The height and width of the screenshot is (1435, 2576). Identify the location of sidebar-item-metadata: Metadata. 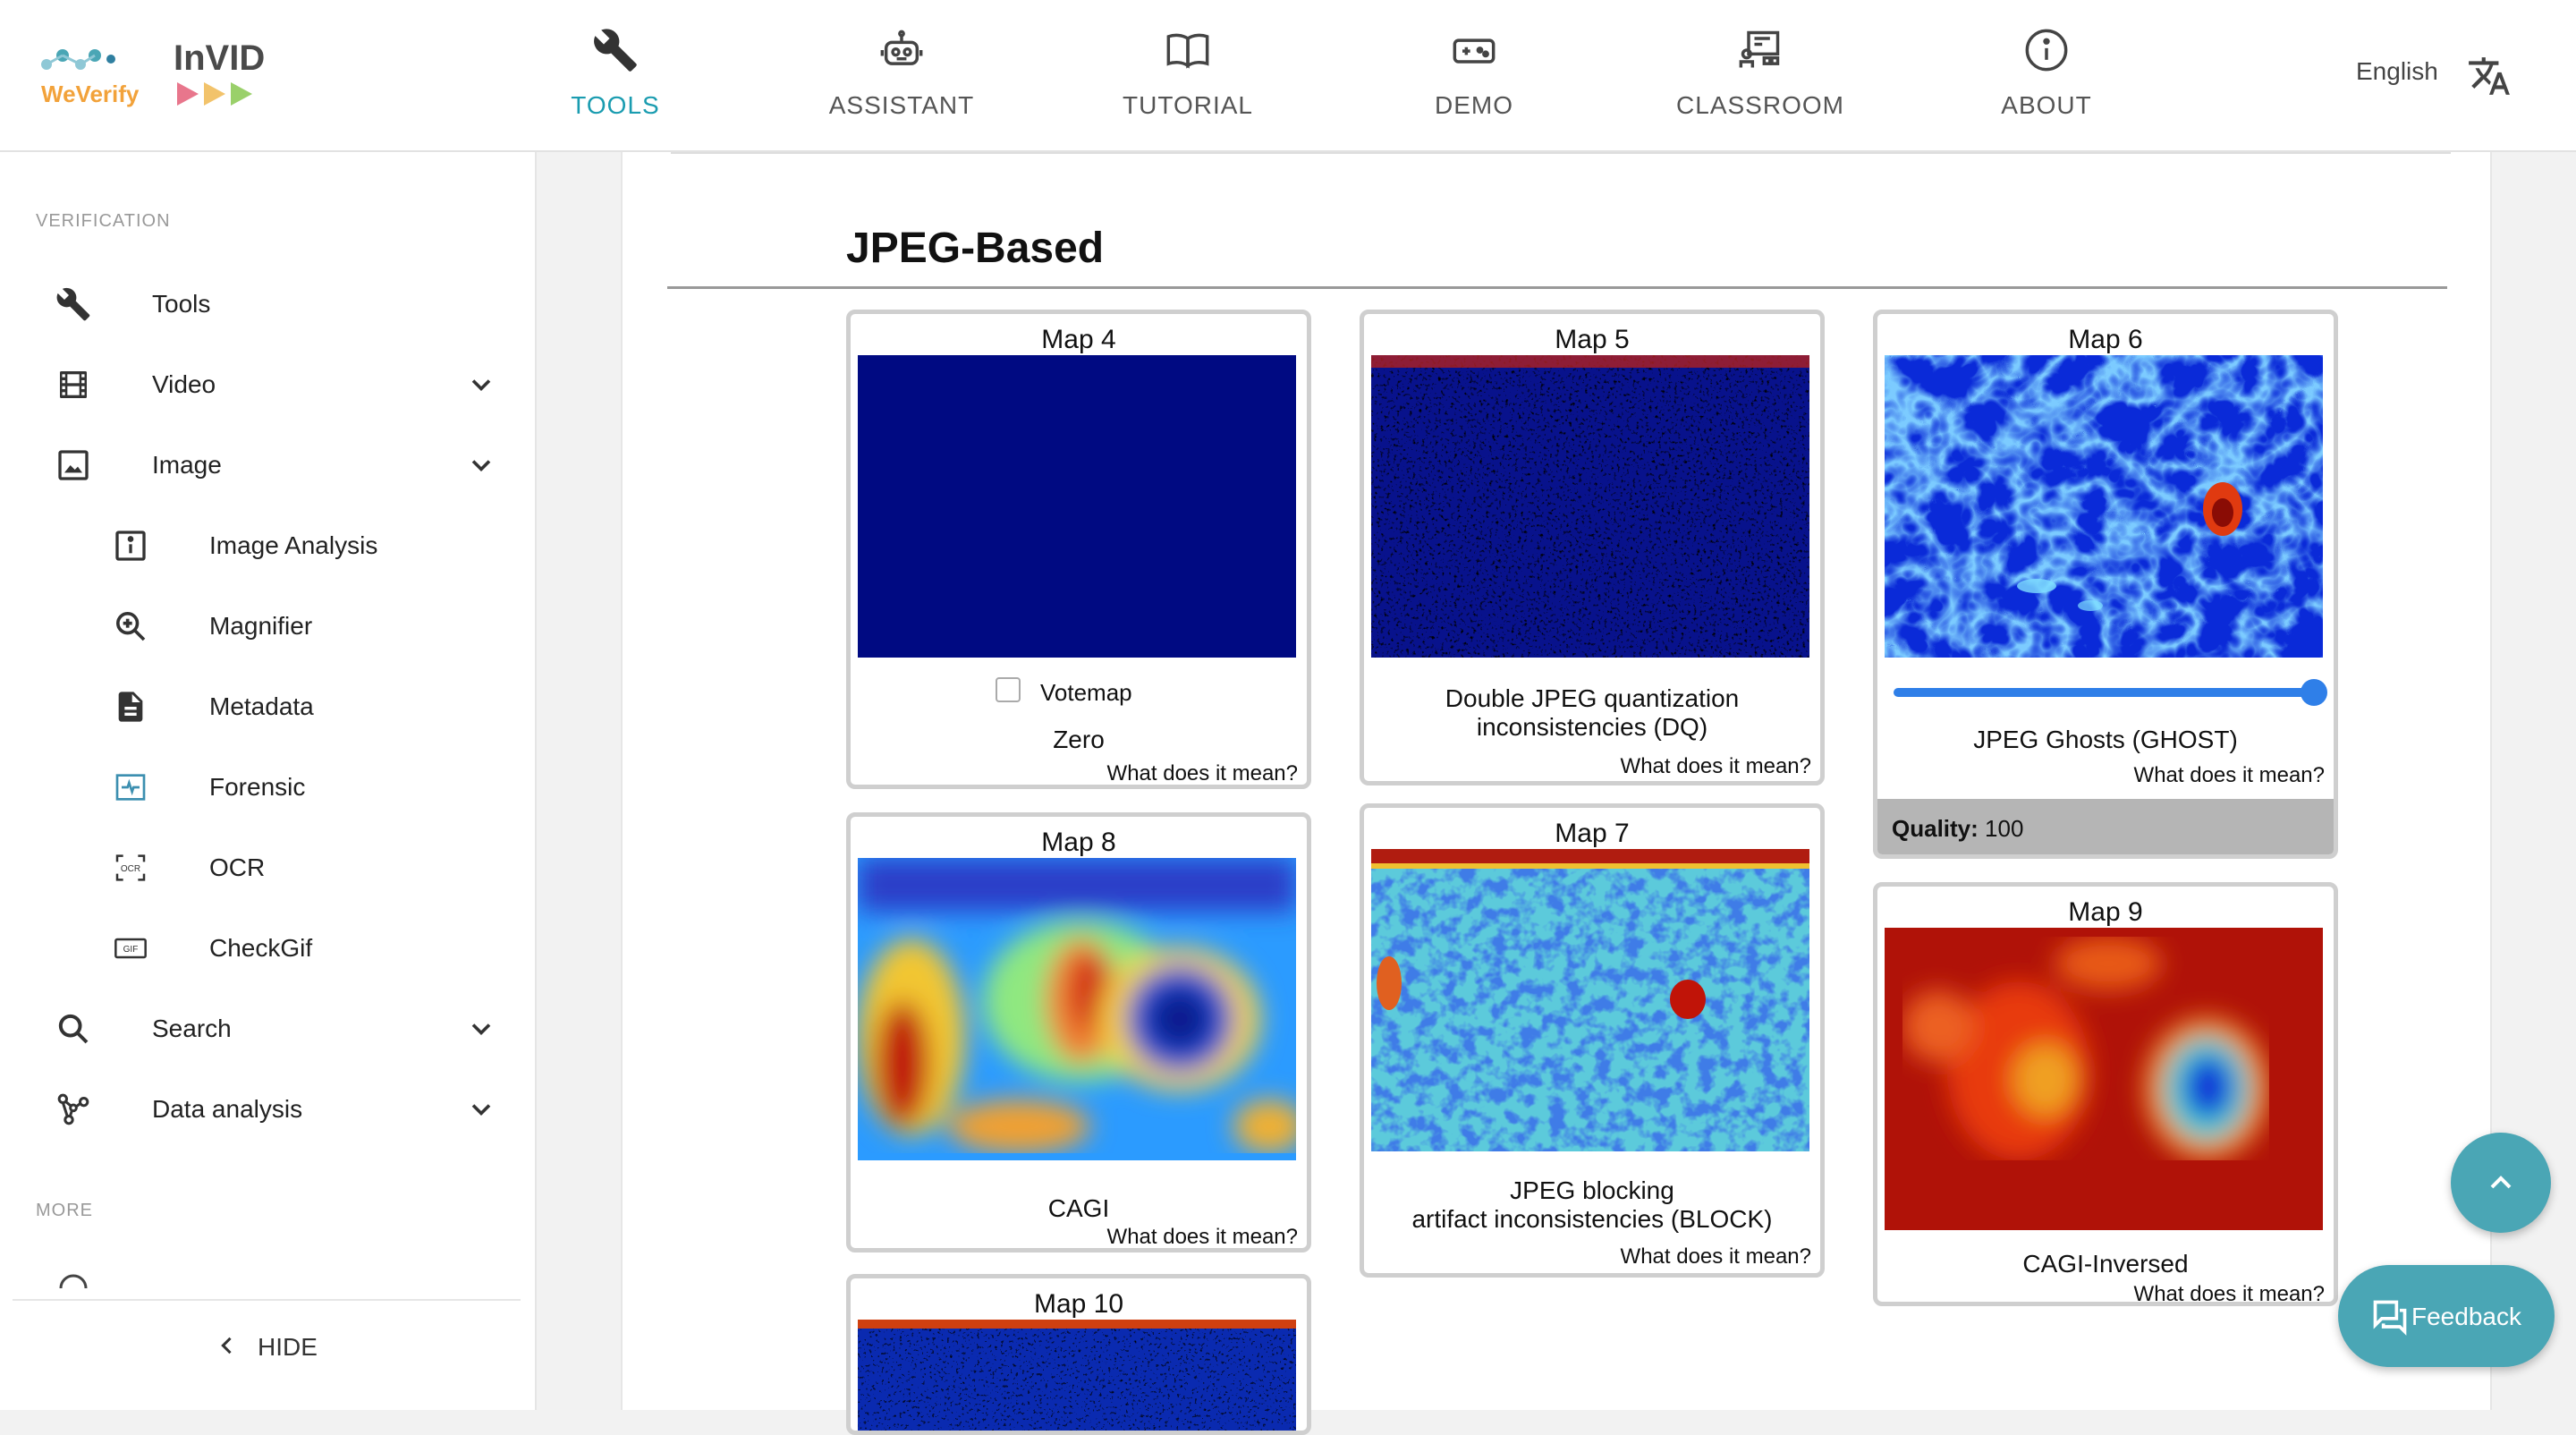
(268, 707).